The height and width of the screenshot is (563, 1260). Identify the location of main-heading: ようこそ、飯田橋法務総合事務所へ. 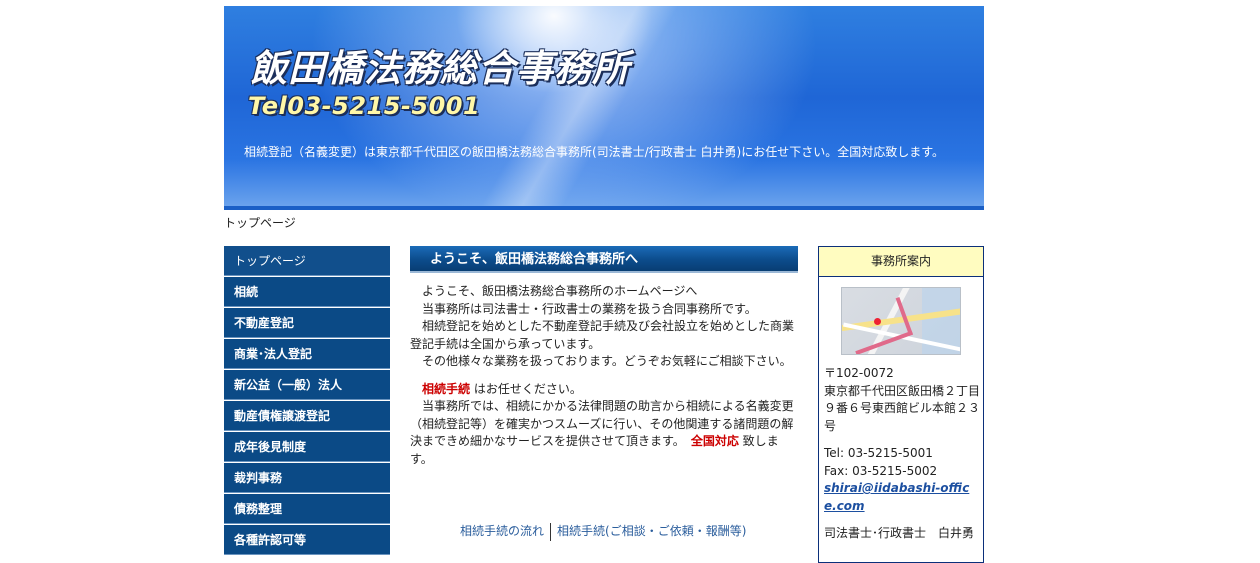
(604, 259).